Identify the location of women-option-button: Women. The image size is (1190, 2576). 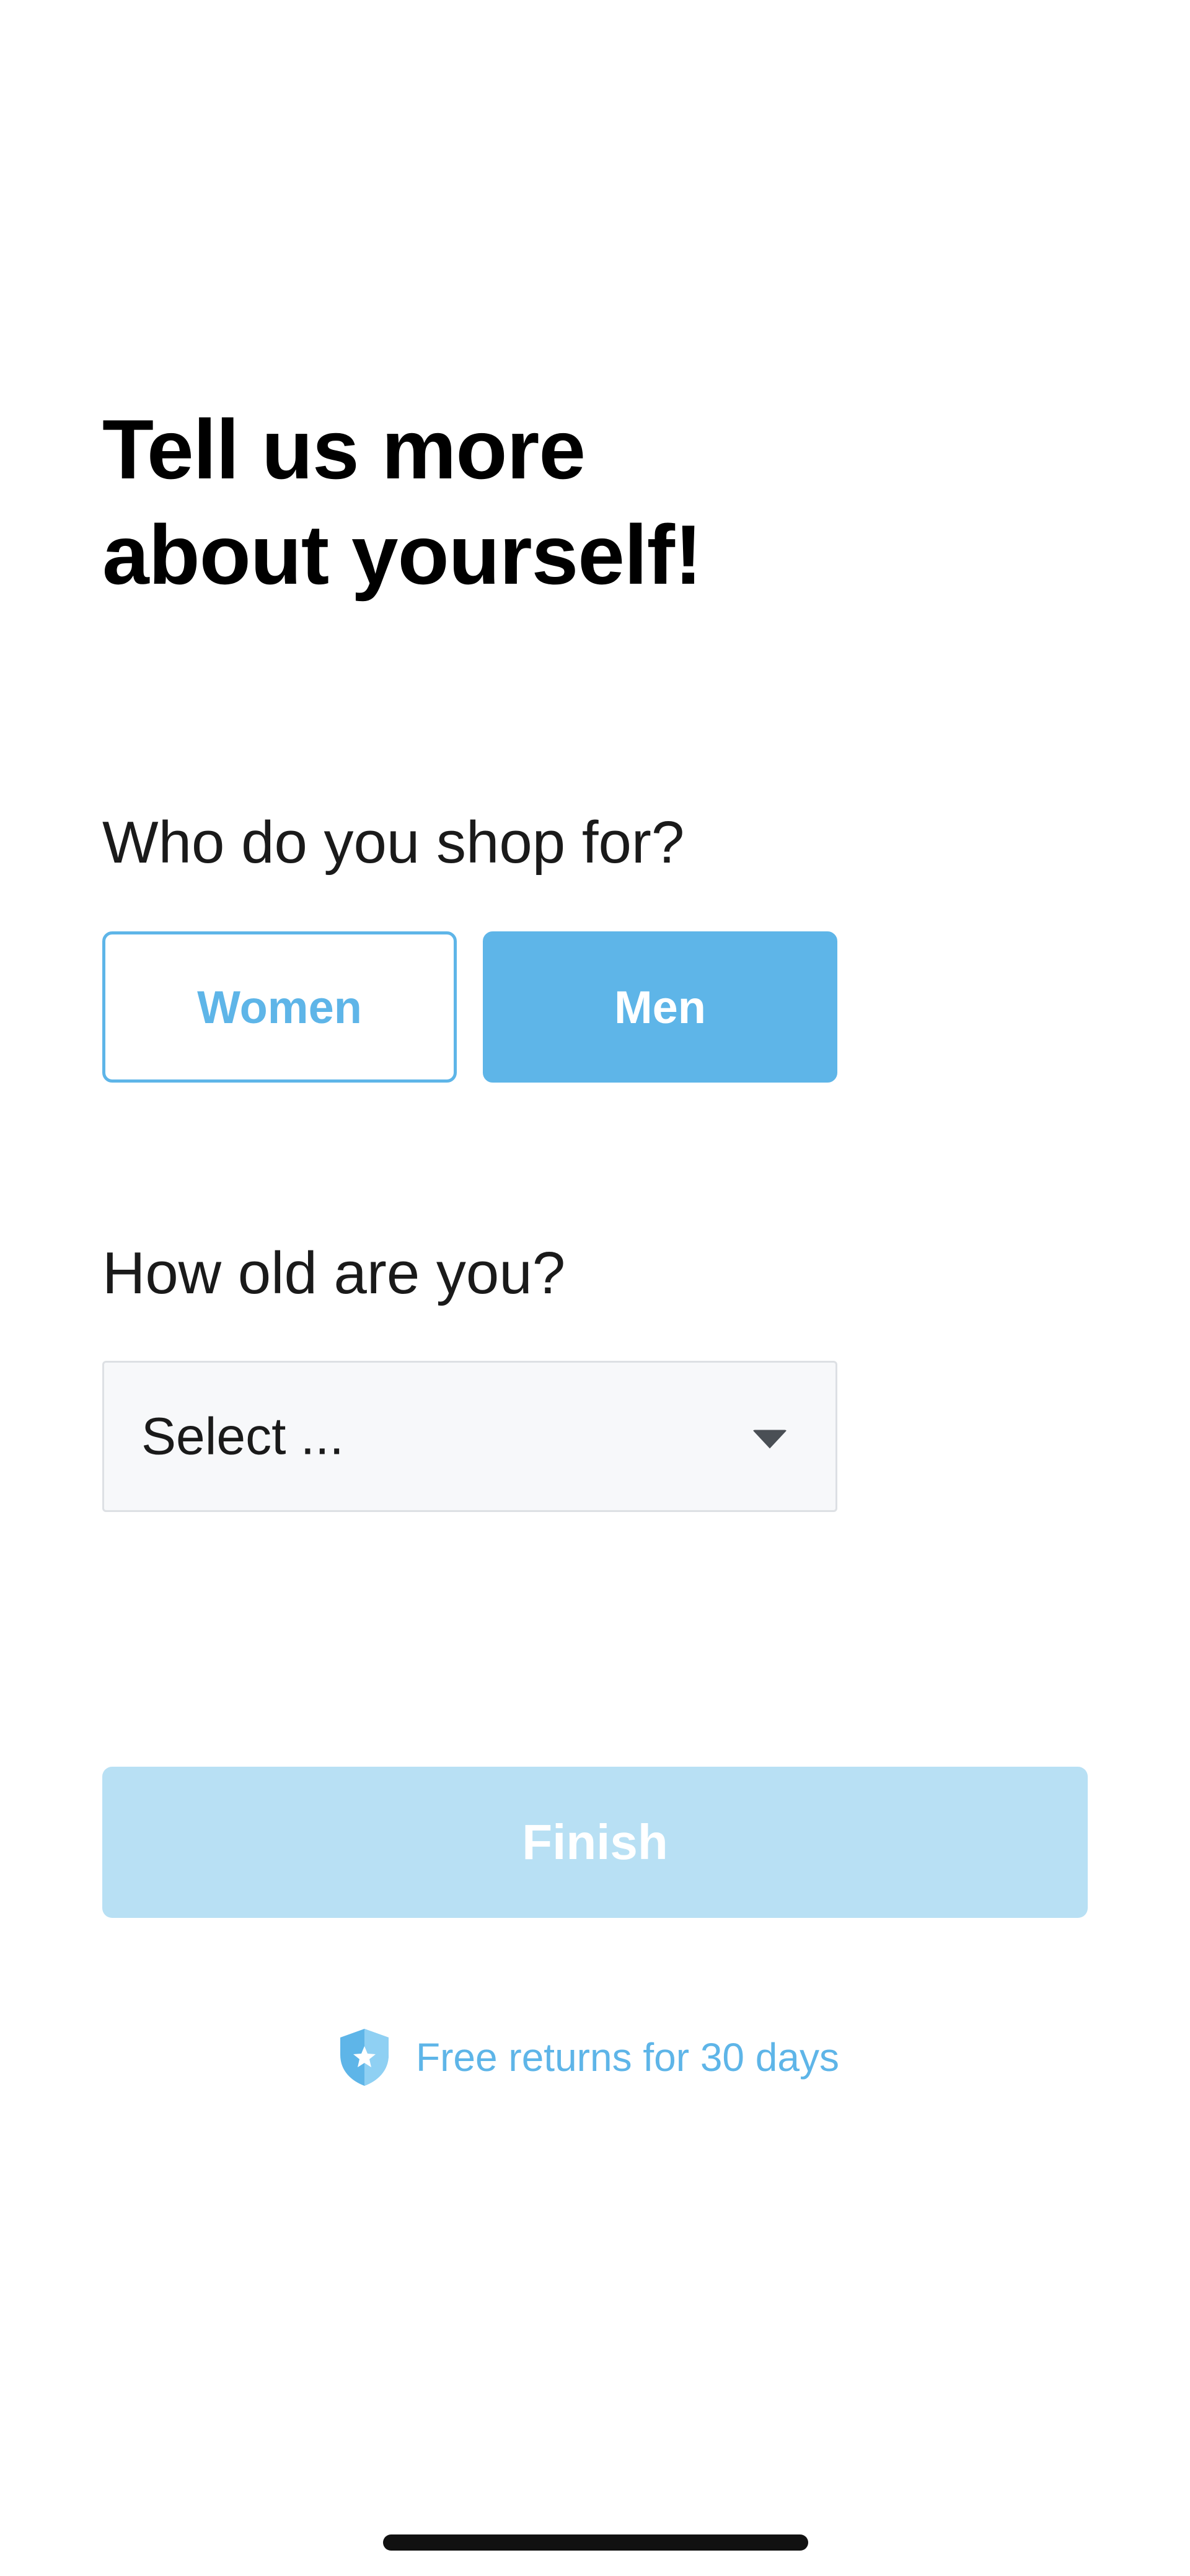
(279, 1007).